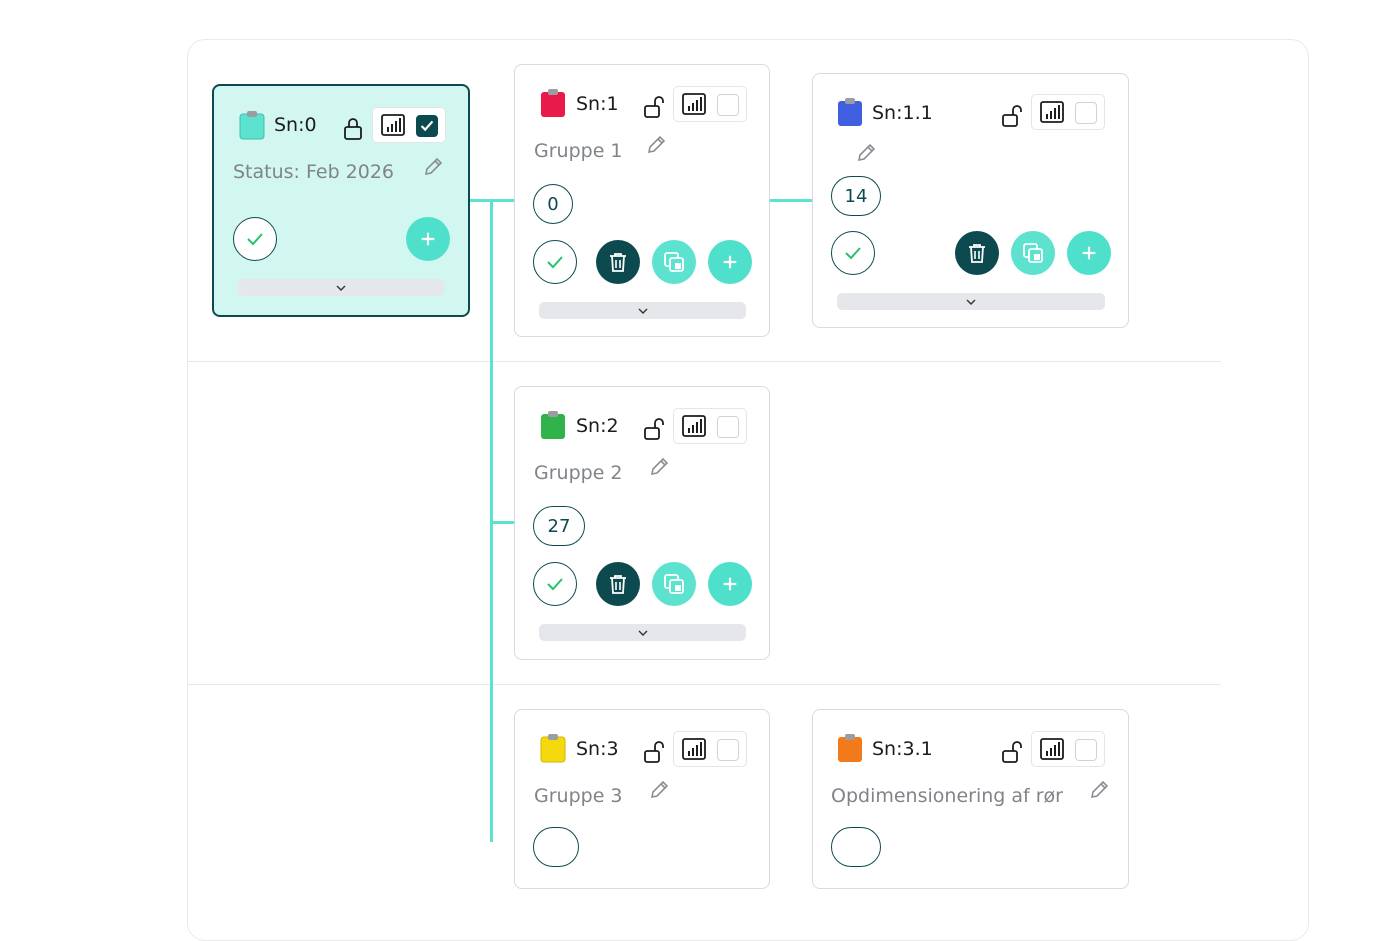  I want to click on node-label: Sn:1, so click(597, 104).